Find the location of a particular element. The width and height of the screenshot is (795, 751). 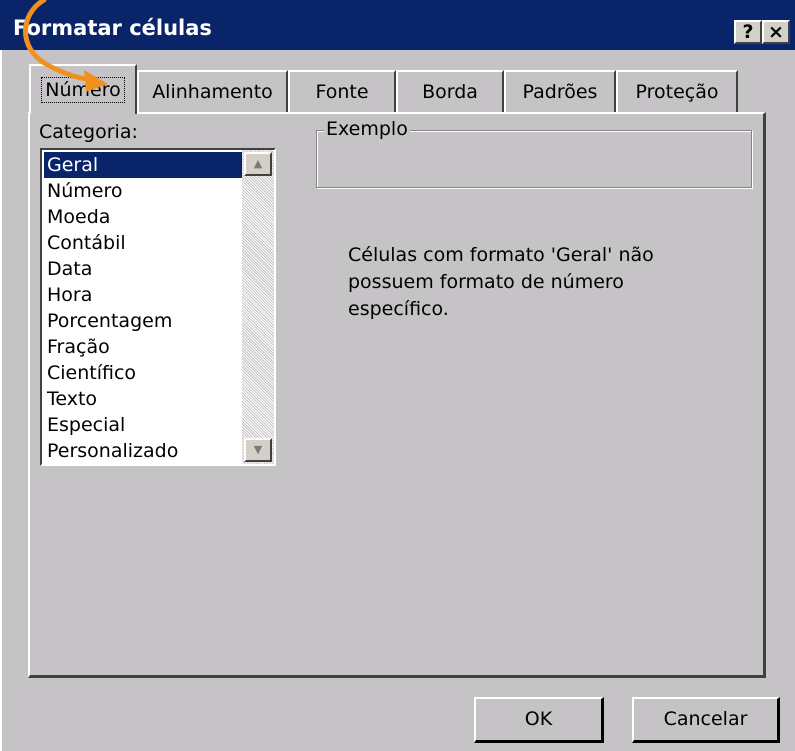

tab-label: Alinhamento is located at coordinates (212, 92).